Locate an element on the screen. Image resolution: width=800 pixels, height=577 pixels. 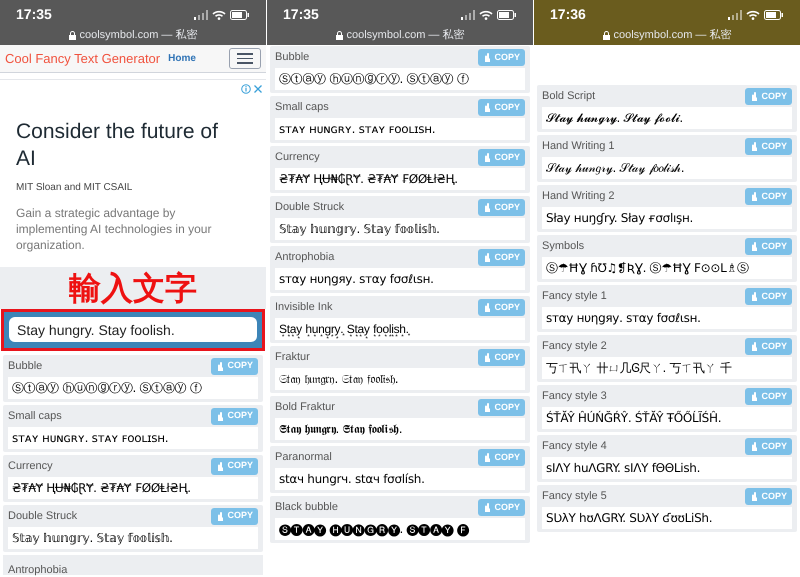
style-name: Hand Writing 2 is located at coordinates (578, 196).